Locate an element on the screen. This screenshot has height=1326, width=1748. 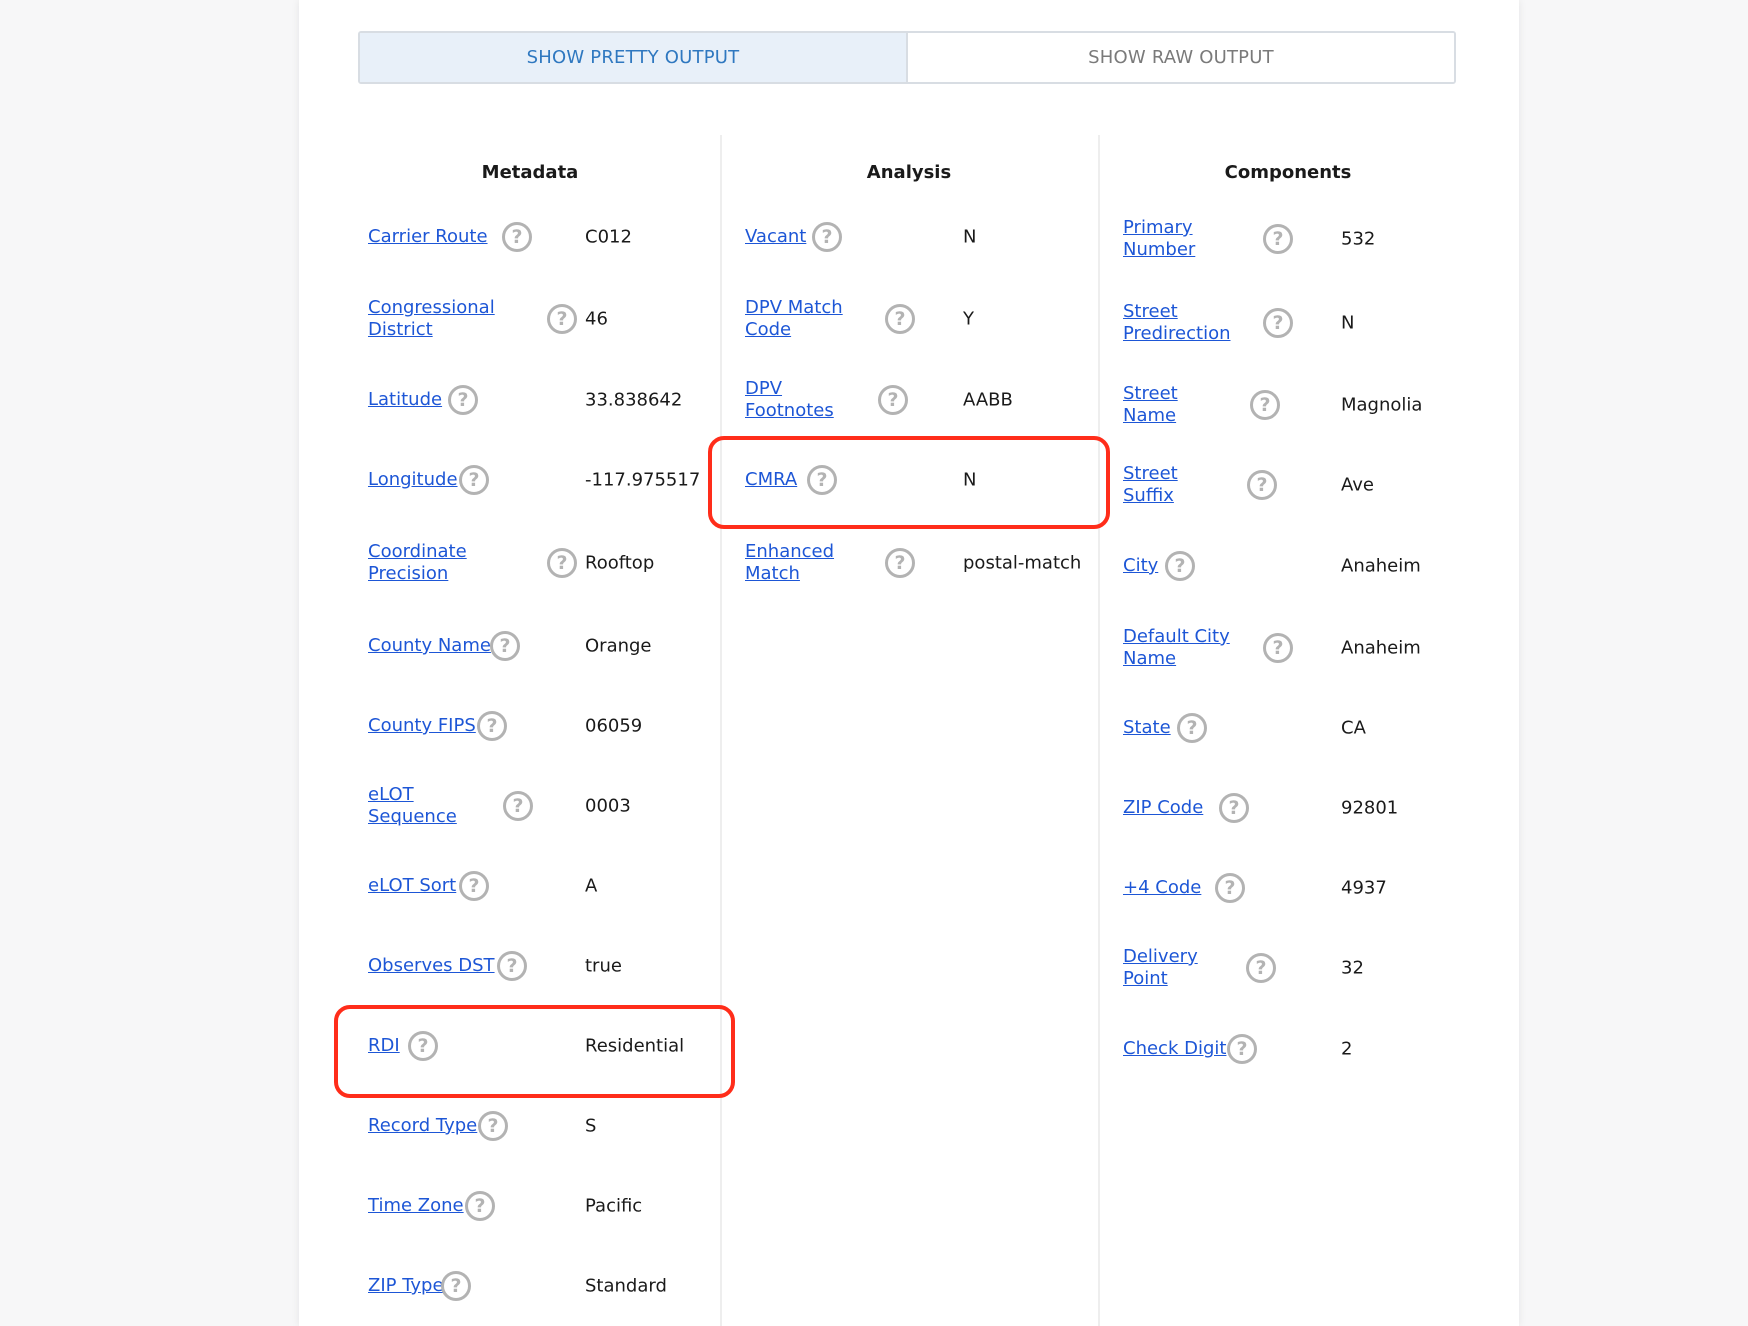
state-link: State is located at coordinates (1147, 728).